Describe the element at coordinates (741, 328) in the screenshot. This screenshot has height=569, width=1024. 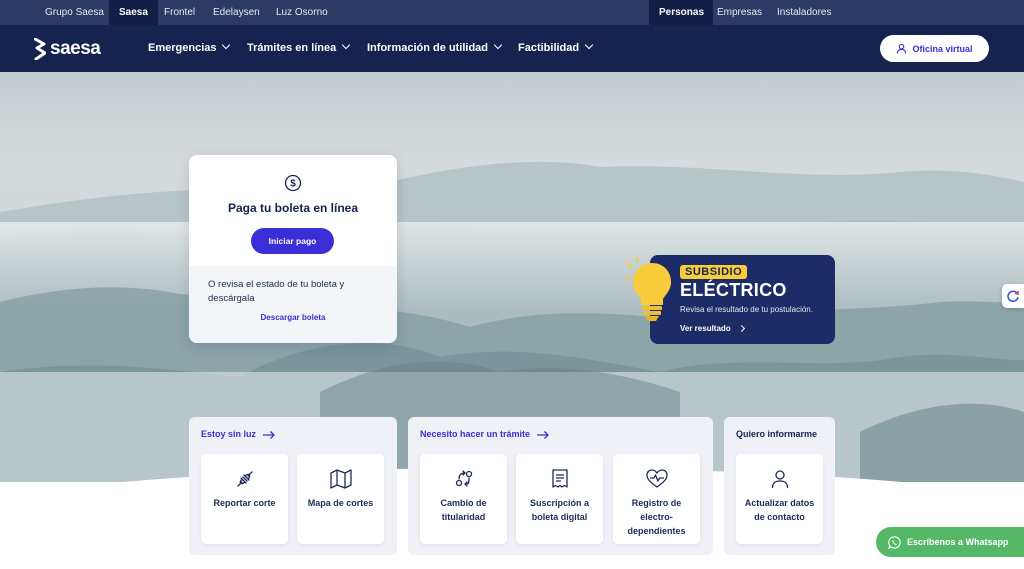
I see `chevron-right-icon` at that location.